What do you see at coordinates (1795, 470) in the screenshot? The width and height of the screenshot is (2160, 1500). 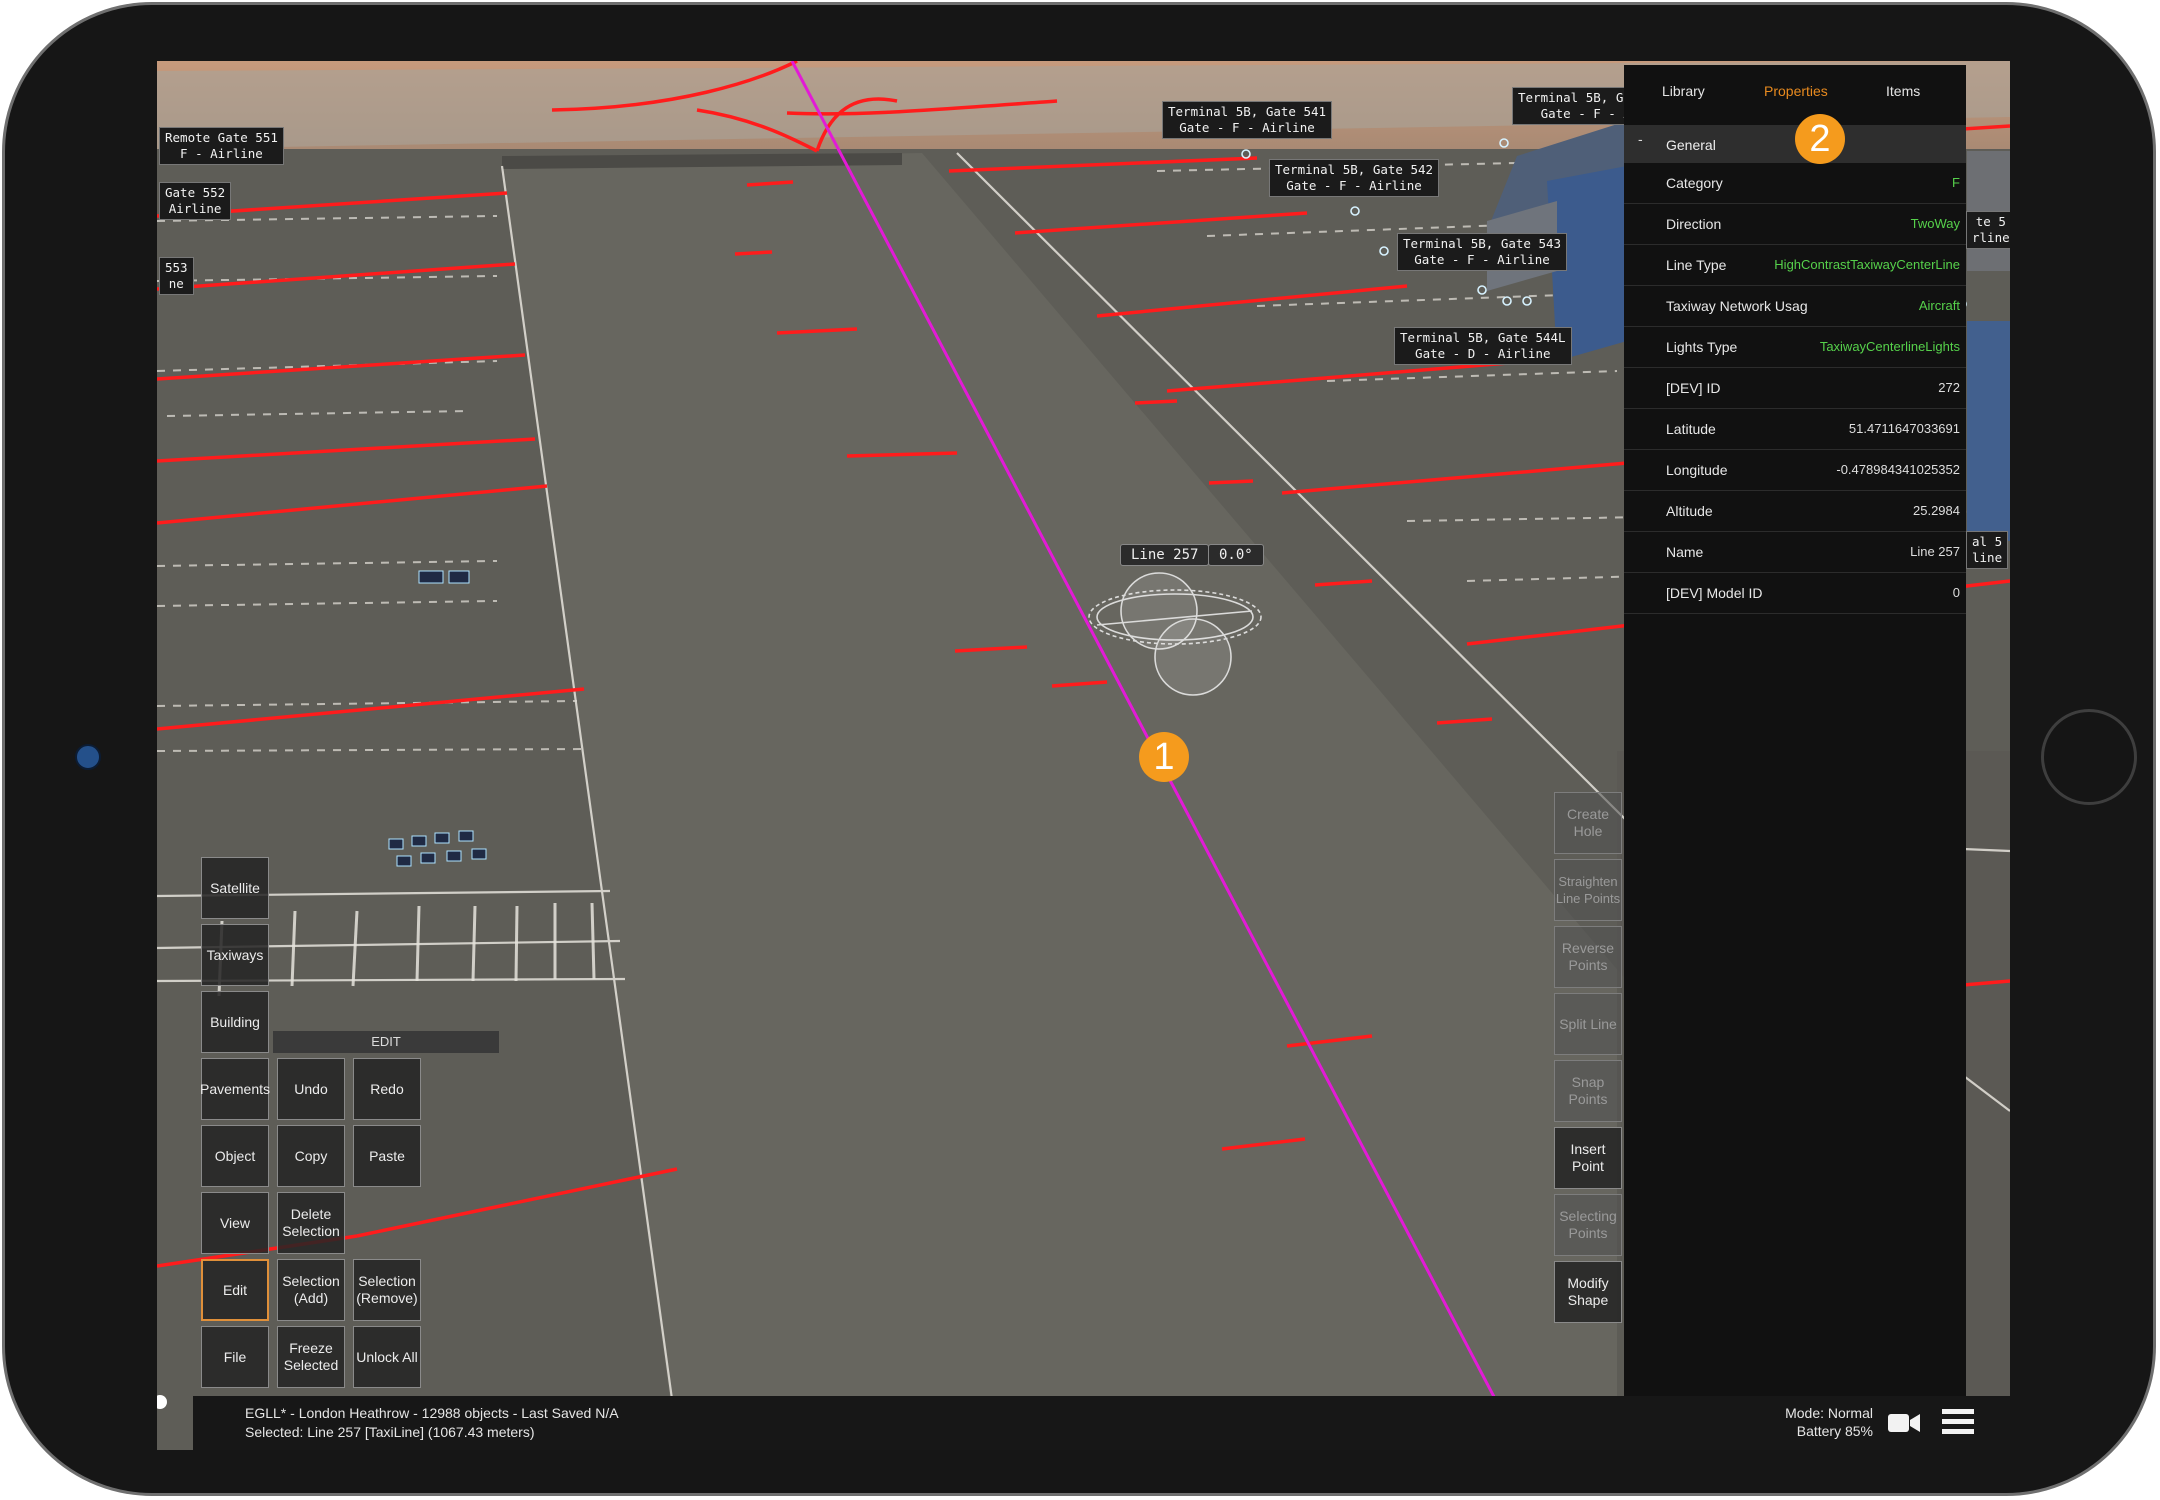 I see `property-row-longitude: Longitude -0.478984341025352` at bounding box center [1795, 470].